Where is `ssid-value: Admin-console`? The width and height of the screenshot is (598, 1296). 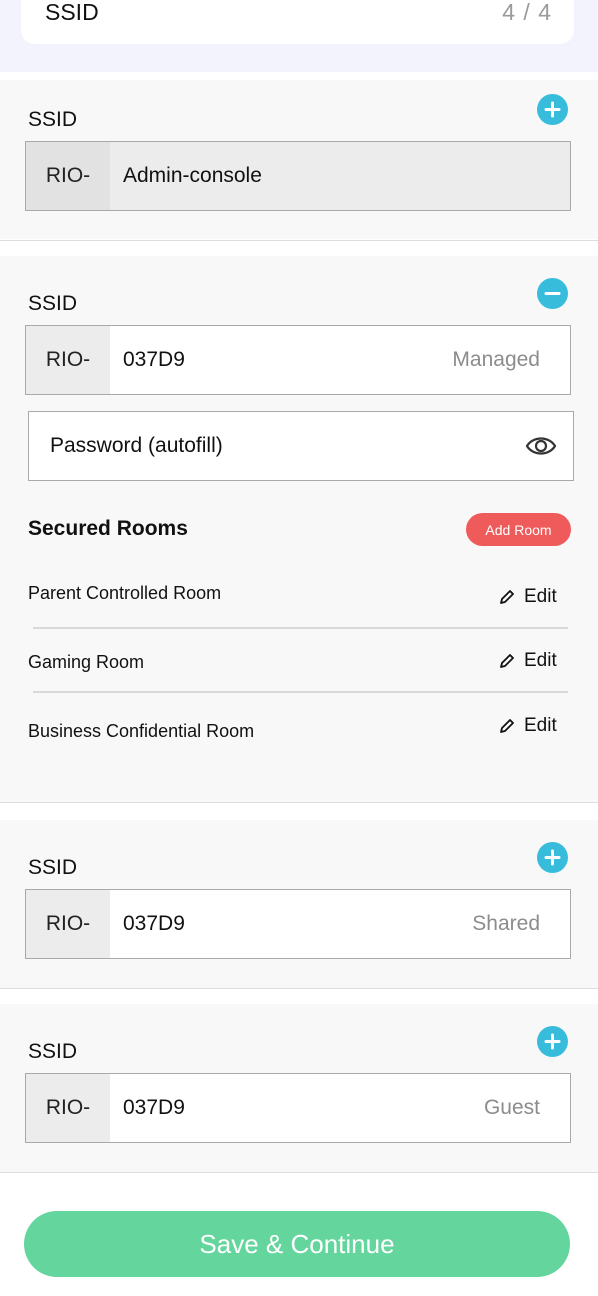
ssid-value: Admin-console is located at coordinates (192, 175).